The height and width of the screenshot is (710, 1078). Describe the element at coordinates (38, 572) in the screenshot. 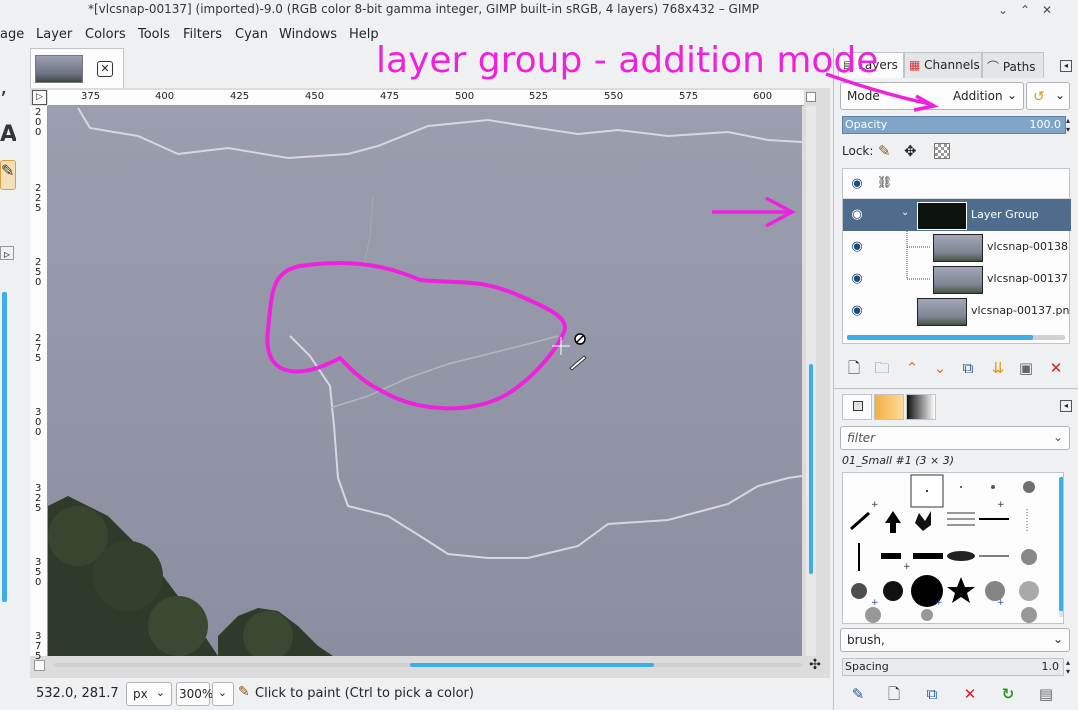

I see `ruler-tick: 3 5 0` at that location.